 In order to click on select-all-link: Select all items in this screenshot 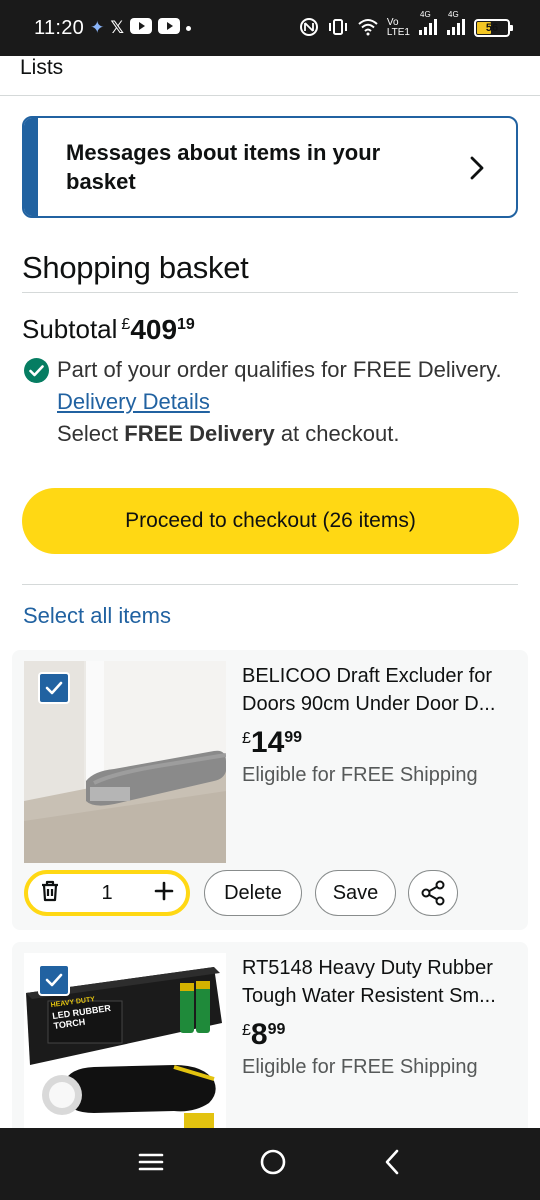, I will do `click(97, 616)`.